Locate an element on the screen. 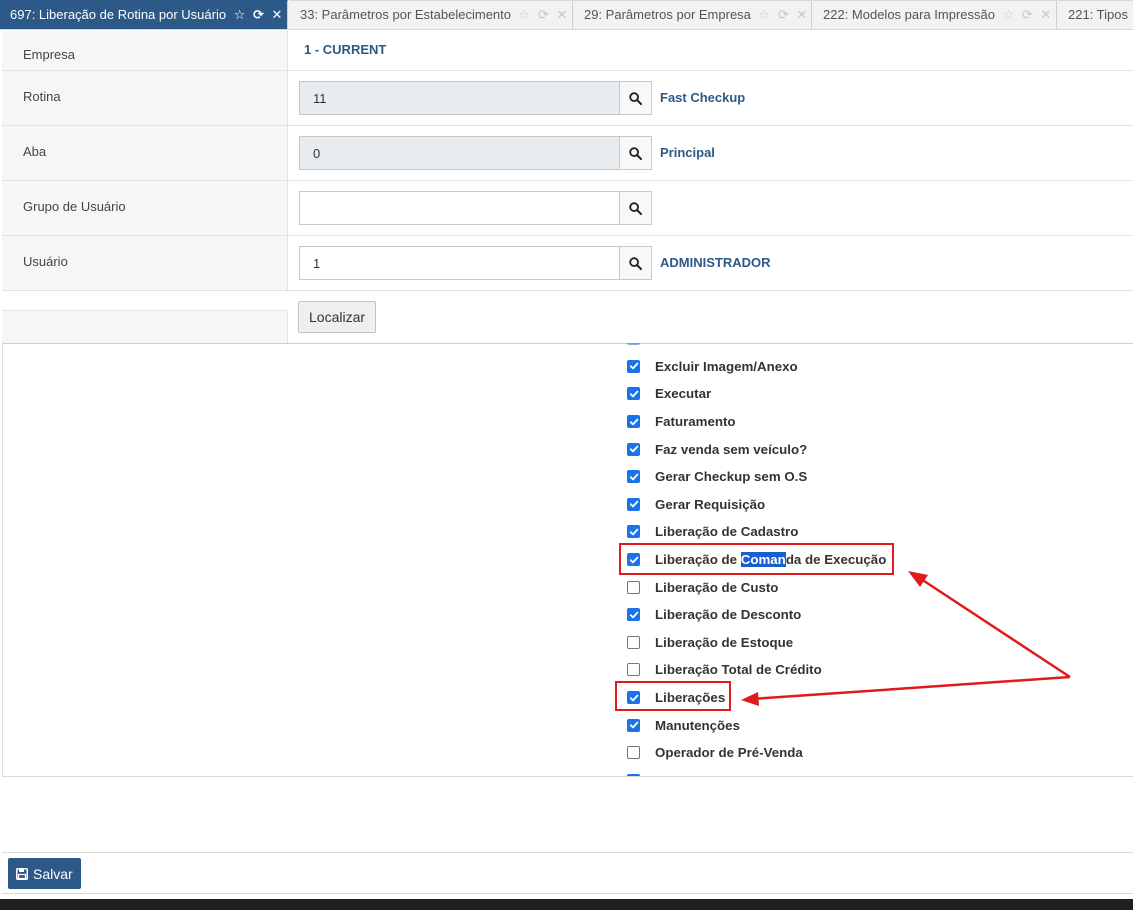 The image size is (1133, 910). list-item: Executar is located at coordinates (756, 394).